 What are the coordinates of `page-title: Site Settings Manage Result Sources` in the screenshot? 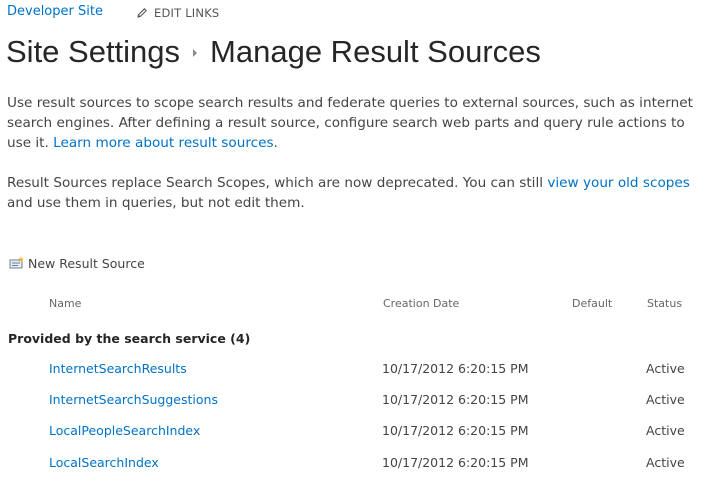 It's located at (273, 50).